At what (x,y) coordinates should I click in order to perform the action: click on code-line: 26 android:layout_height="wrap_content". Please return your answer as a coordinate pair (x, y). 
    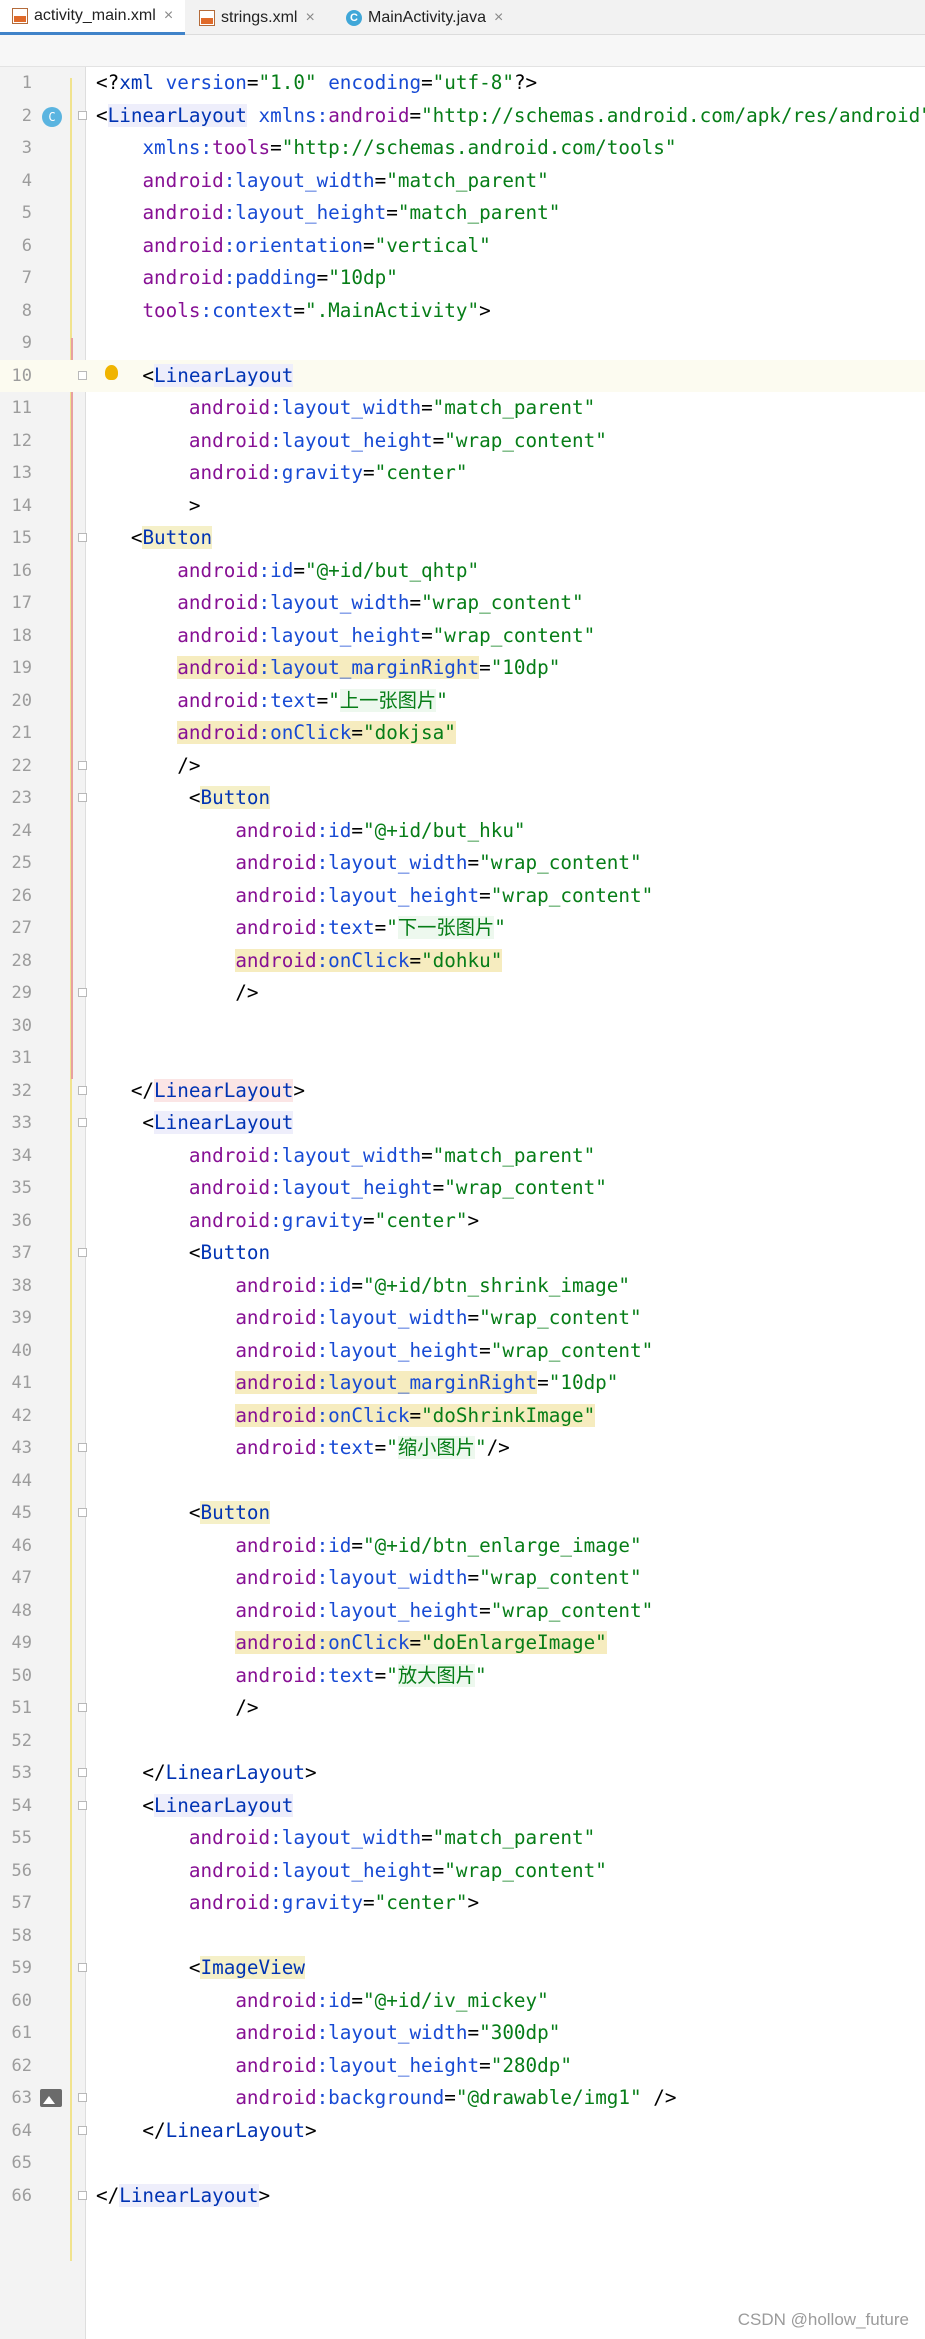
    Looking at the image, I should click on (462, 896).